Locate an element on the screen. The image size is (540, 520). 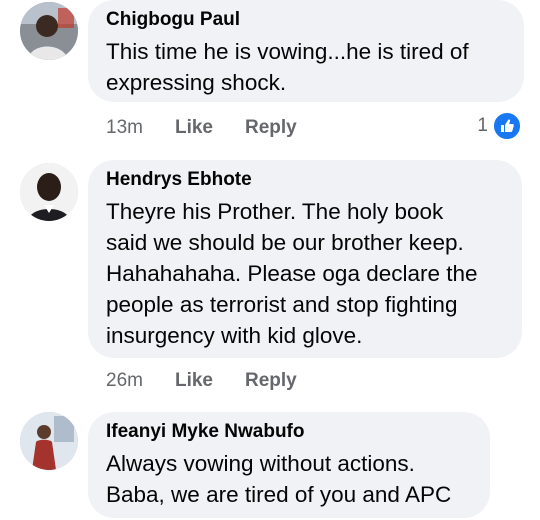
comment-line: Theyre his Prother. The holy book is located at coordinates (275, 211).